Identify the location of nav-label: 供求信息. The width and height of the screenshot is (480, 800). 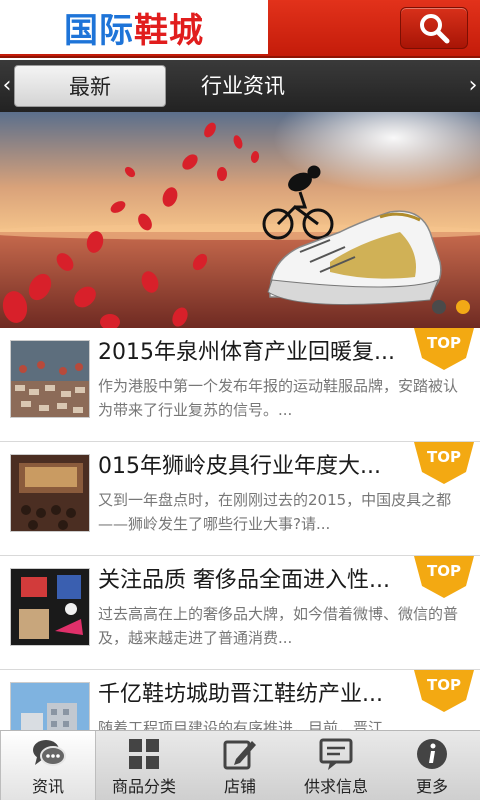
(335, 786).